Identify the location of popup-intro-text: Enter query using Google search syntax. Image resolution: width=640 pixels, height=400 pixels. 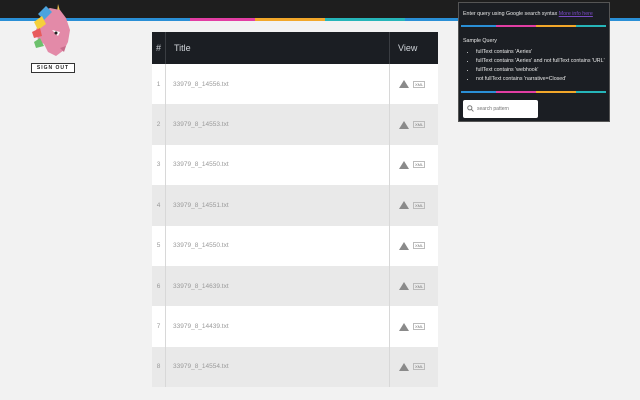
(510, 14).